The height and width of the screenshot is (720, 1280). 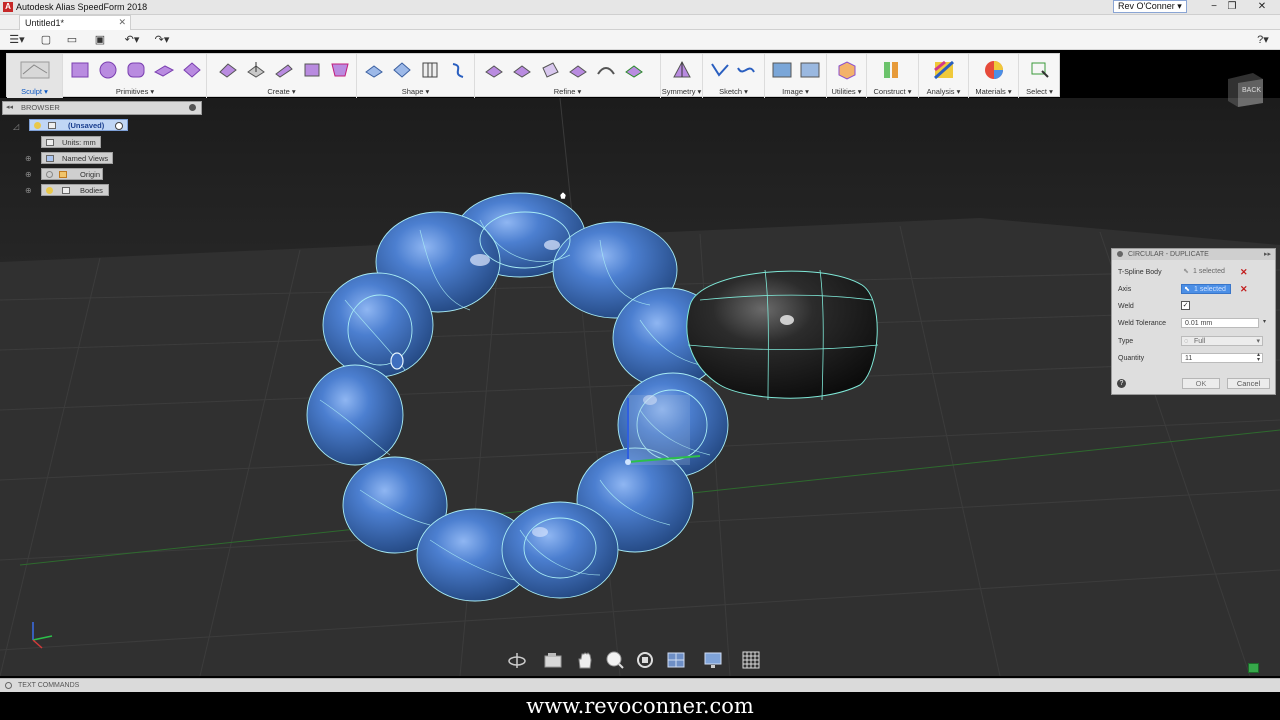 What do you see at coordinates (8, 685) in the screenshot?
I see `text-commands-toggle-icon` at bounding box center [8, 685].